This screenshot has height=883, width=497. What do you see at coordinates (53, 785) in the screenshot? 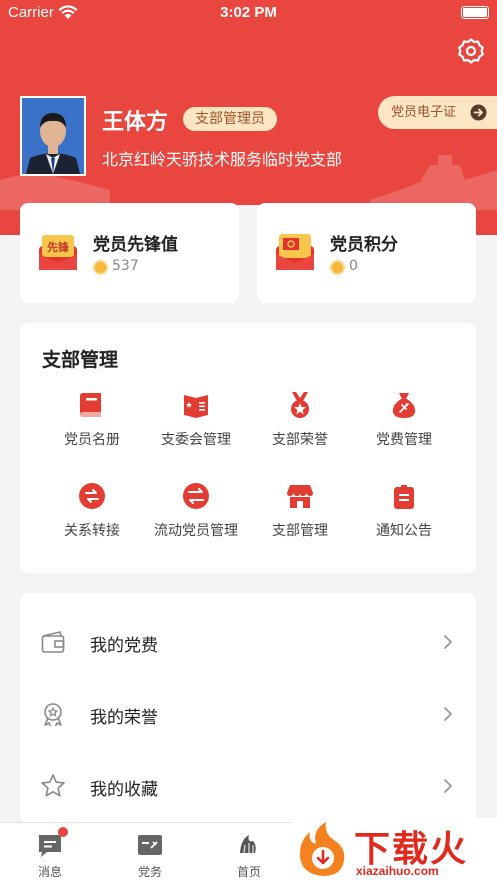
I see `star-icon` at bounding box center [53, 785].